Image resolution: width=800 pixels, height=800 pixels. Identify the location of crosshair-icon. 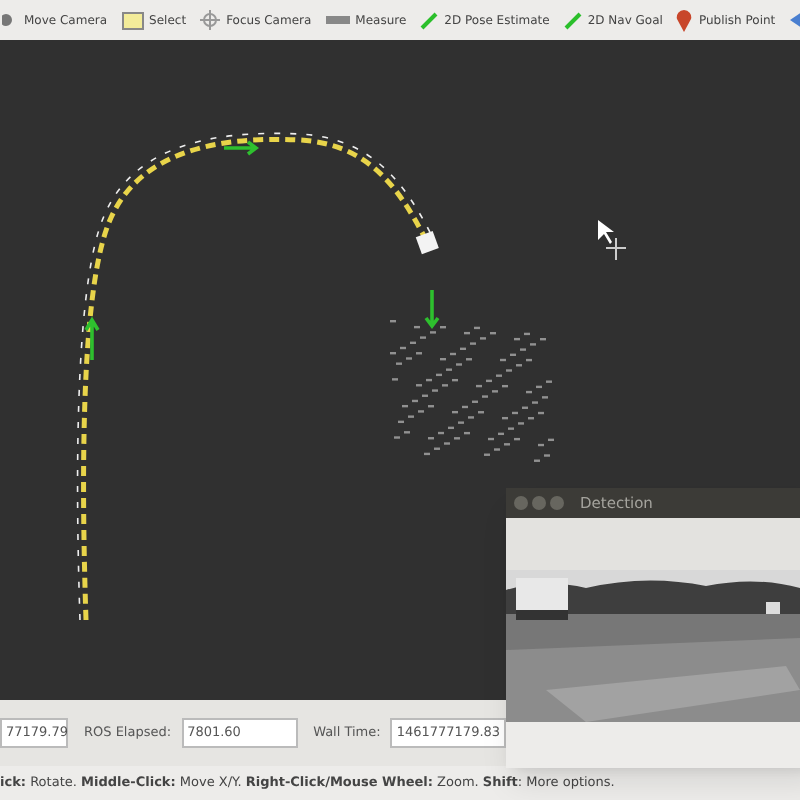
(210, 20).